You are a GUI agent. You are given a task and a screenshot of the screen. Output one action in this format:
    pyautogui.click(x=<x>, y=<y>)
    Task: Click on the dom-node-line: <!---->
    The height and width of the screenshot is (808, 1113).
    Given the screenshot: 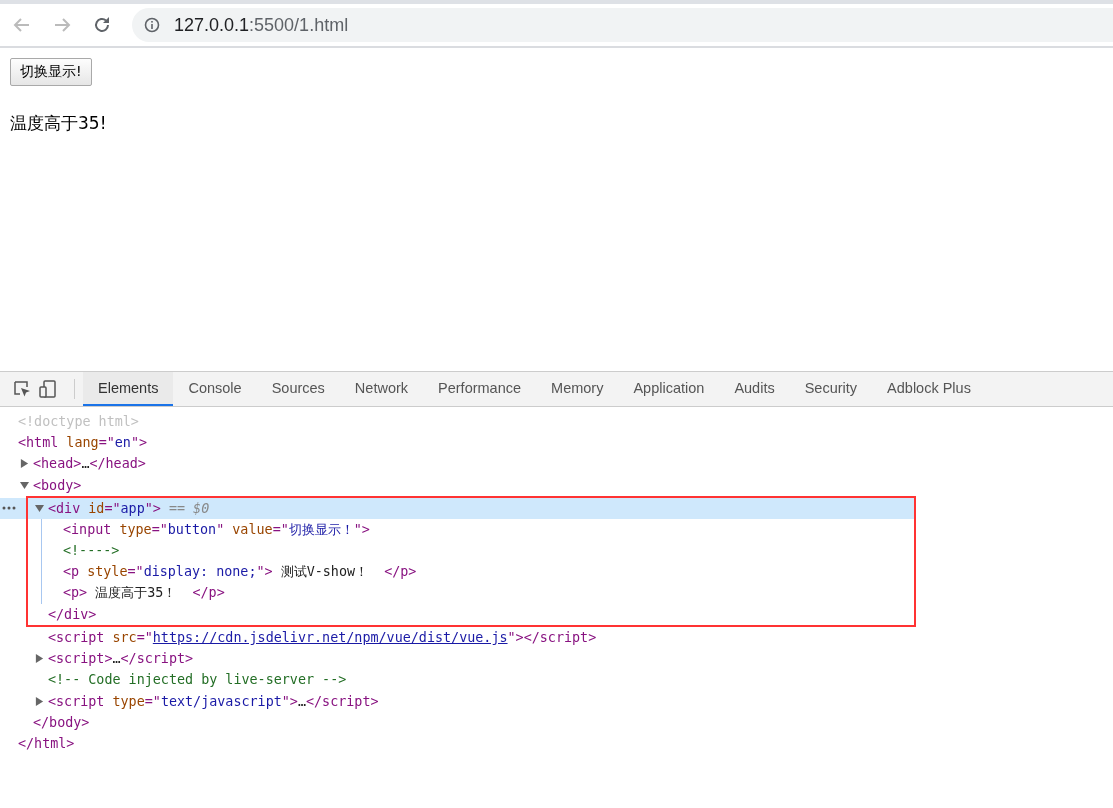 What is the action you would take?
    pyautogui.click(x=91, y=551)
    